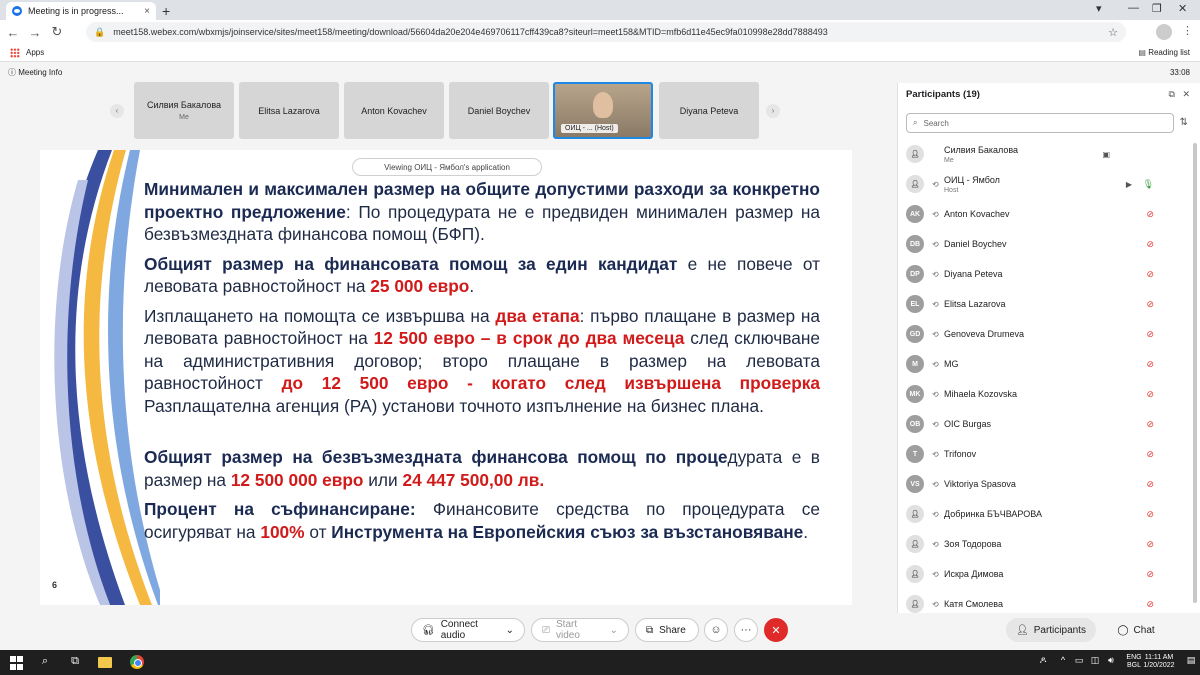 Image resolution: width=1200 pixels, height=675 pixels. I want to click on tab-search-icon: ▾, so click(1099, 8).